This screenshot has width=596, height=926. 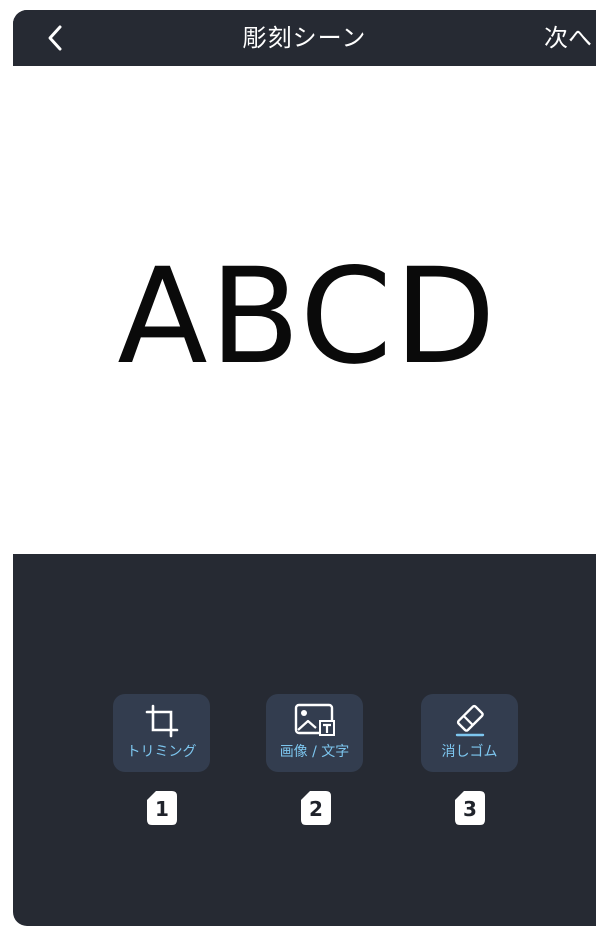 I want to click on step-badge-1: 1, so click(x=162, y=808).